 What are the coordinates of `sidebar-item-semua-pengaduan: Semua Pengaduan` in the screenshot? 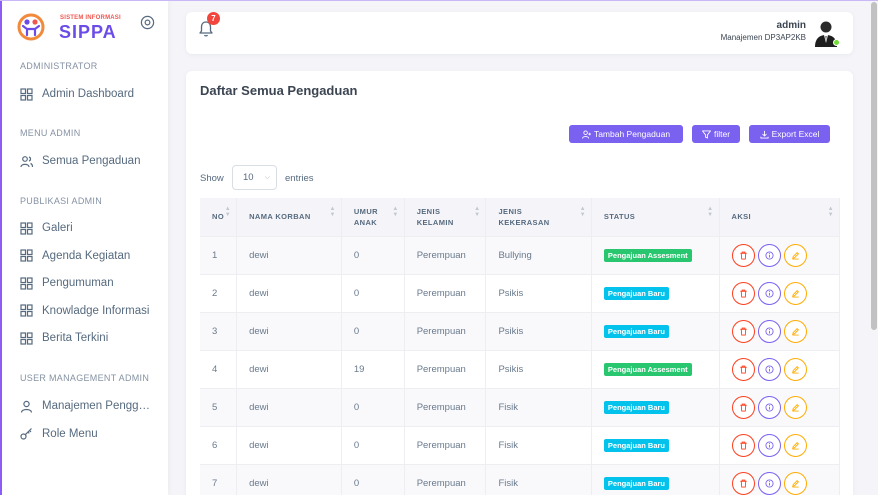 It's located at (90, 161).